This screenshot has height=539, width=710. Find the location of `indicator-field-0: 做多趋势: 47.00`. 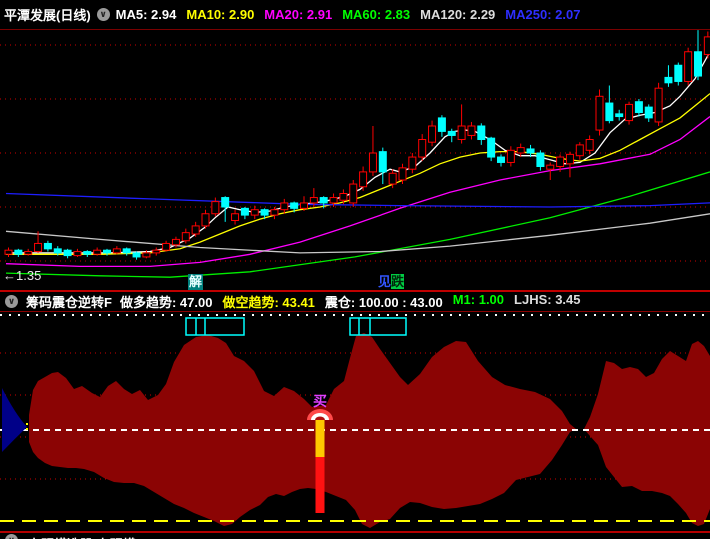

indicator-field-0: 做多趋势: 47.00 is located at coordinates (166, 302).